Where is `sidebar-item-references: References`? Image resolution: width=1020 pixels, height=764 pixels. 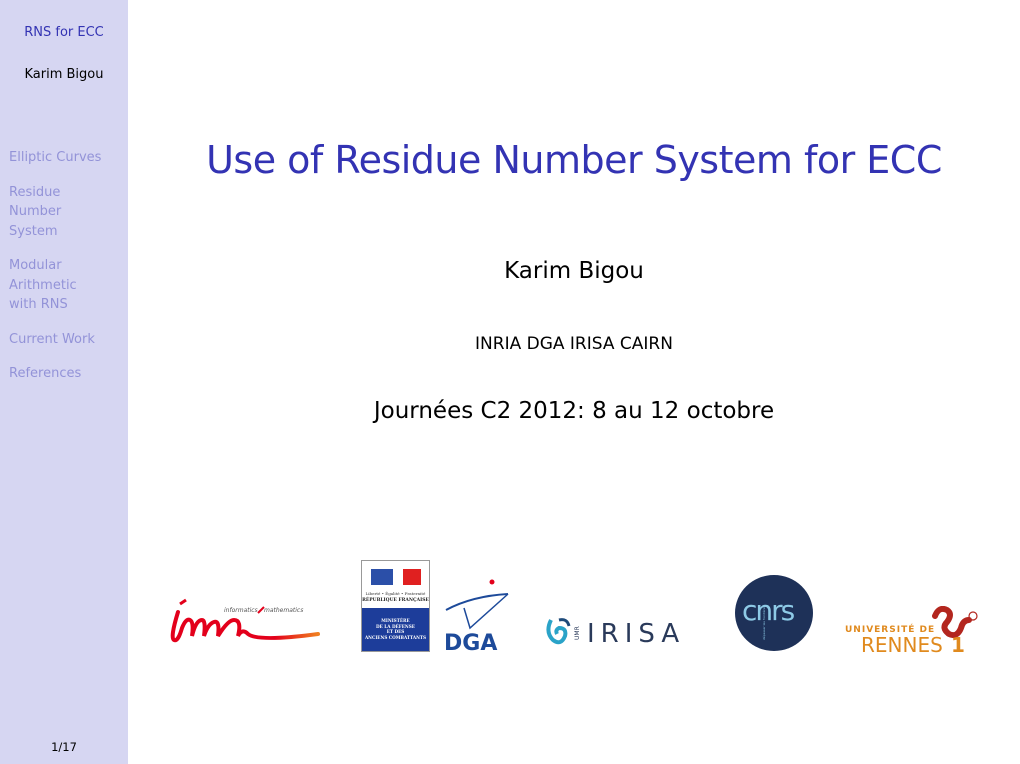 sidebar-item-references: References is located at coordinates (66, 374).